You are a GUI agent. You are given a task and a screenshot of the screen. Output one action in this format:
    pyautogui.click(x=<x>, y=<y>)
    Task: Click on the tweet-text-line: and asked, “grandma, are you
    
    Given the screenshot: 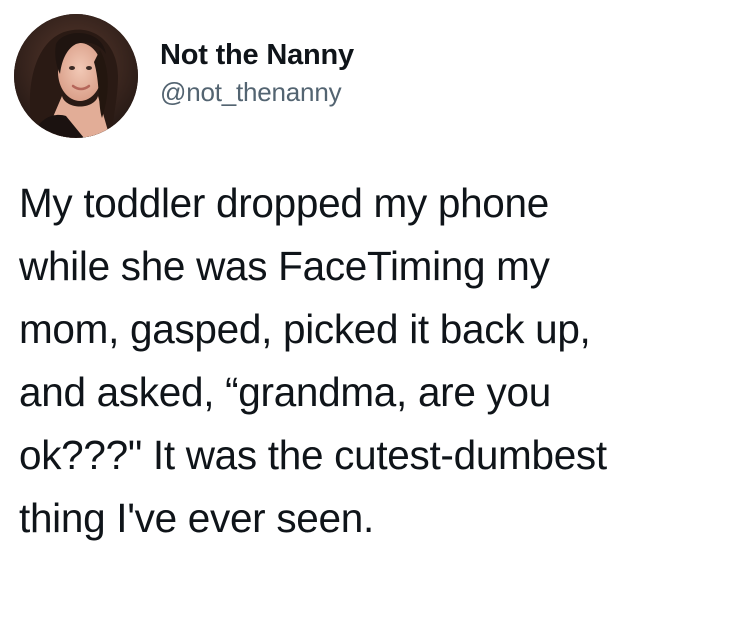 What is the action you would take?
    pyautogui.click(x=285, y=392)
    